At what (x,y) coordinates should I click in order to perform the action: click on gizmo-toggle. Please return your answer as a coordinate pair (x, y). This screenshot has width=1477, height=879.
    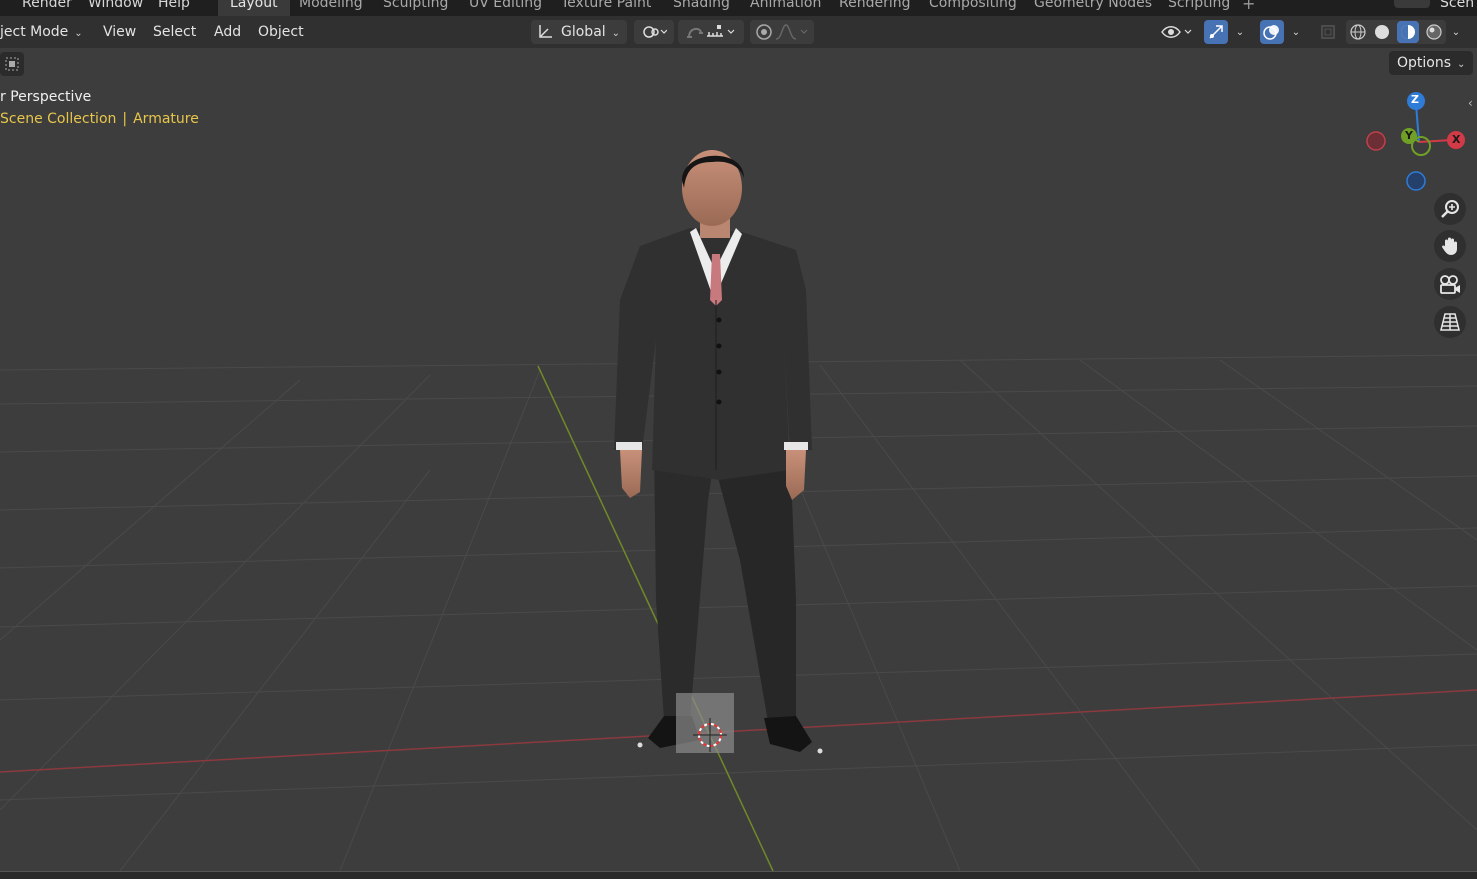
    Looking at the image, I should click on (1216, 32).